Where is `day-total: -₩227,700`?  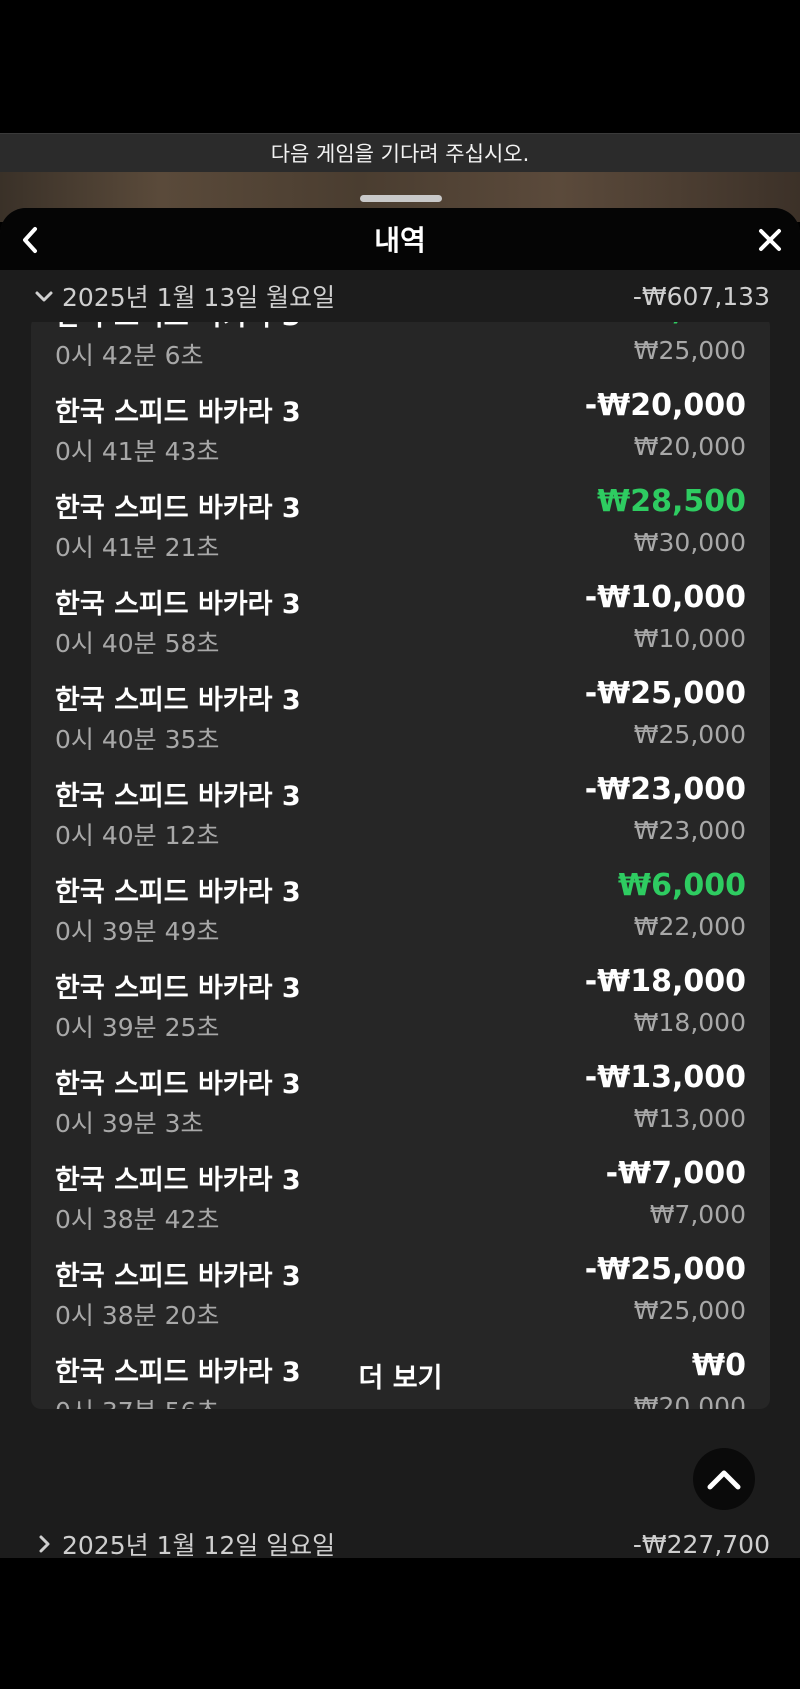 day-total: -₩227,700 is located at coordinates (701, 1544).